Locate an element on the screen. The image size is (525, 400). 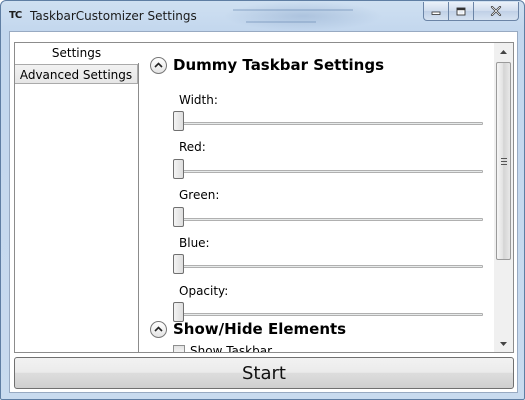
tab-settings: Settings is located at coordinates (76, 53).